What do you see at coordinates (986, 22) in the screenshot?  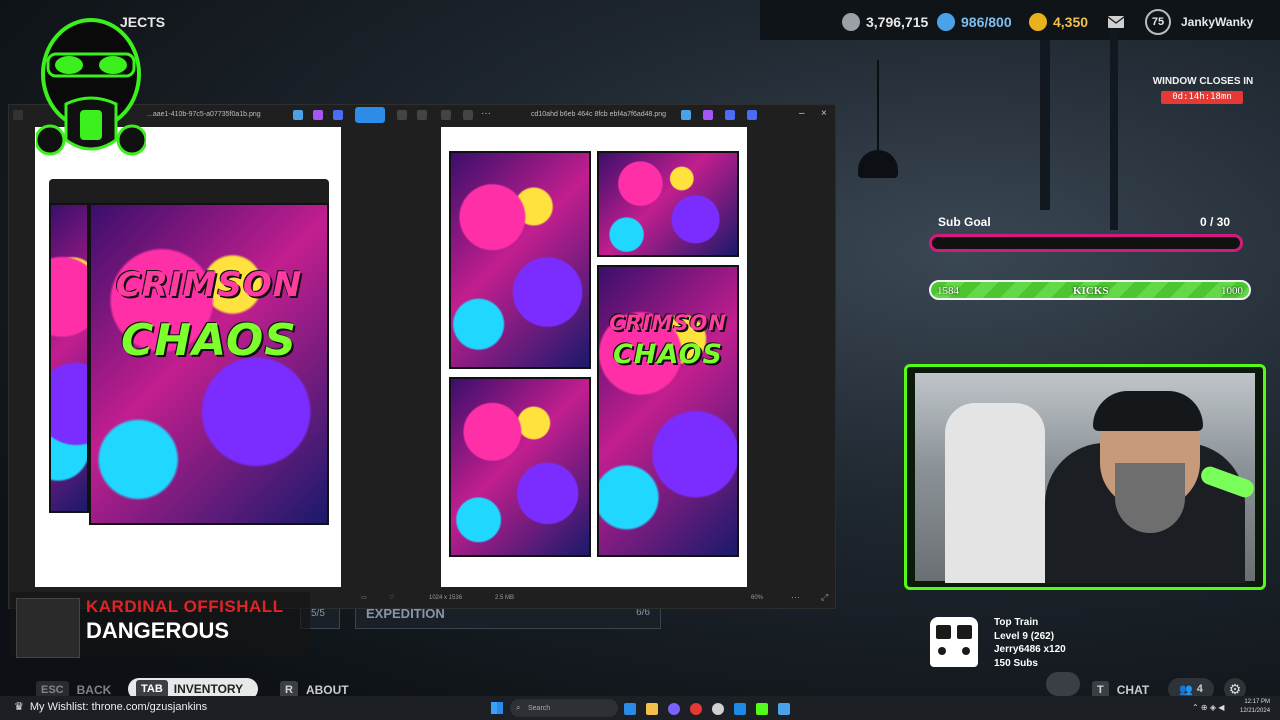 I see `tokens-value: 986/800` at bounding box center [986, 22].